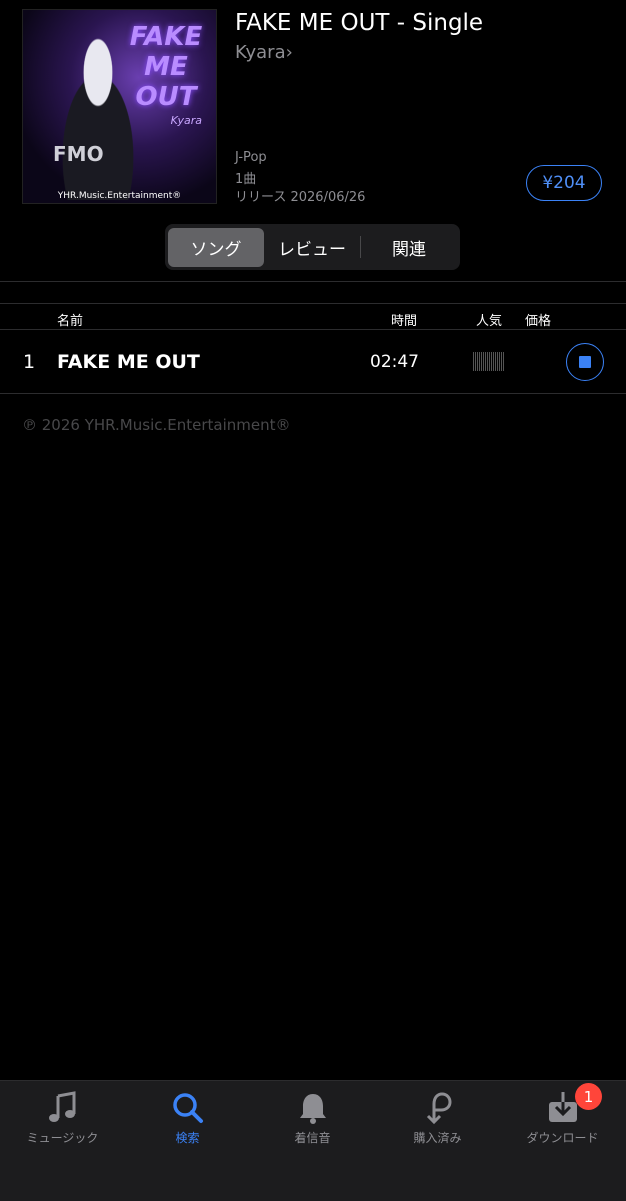 The width and height of the screenshot is (626, 1201). What do you see at coordinates (359, 23) in the screenshot?
I see `album-title: FAKE ME OUT - Single` at bounding box center [359, 23].